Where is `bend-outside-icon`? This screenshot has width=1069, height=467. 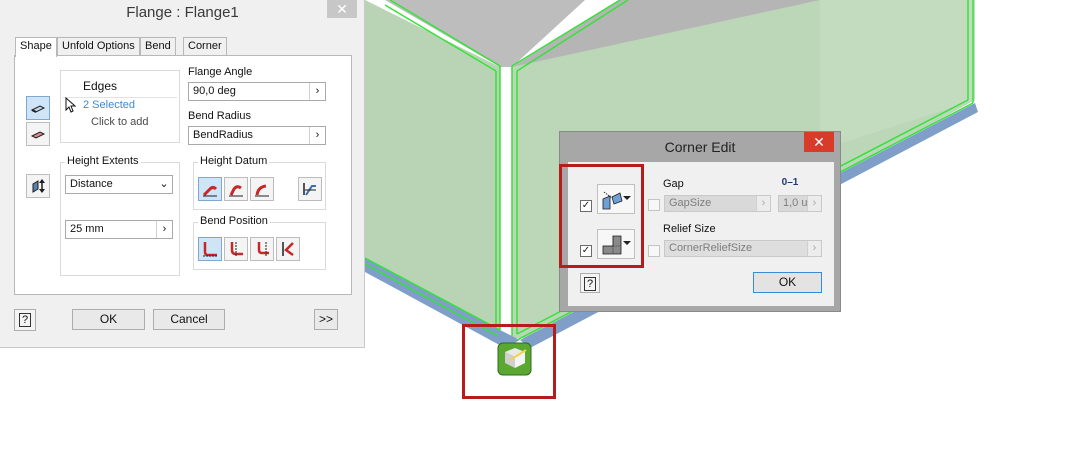 bend-outside-icon is located at coordinates (263, 249).